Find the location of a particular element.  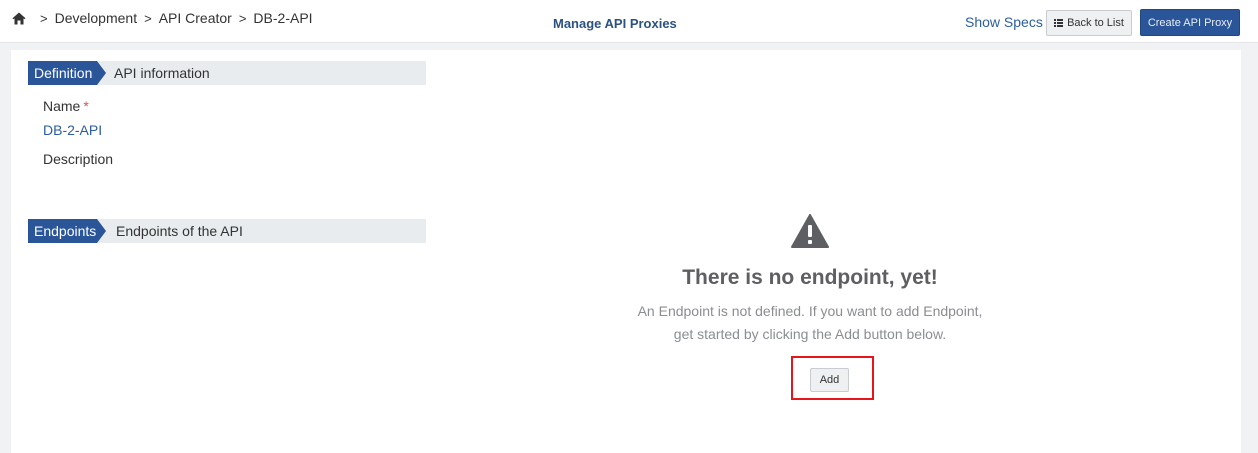

breadcrumb-current: DB-2-API is located at coordinates (283, 18).